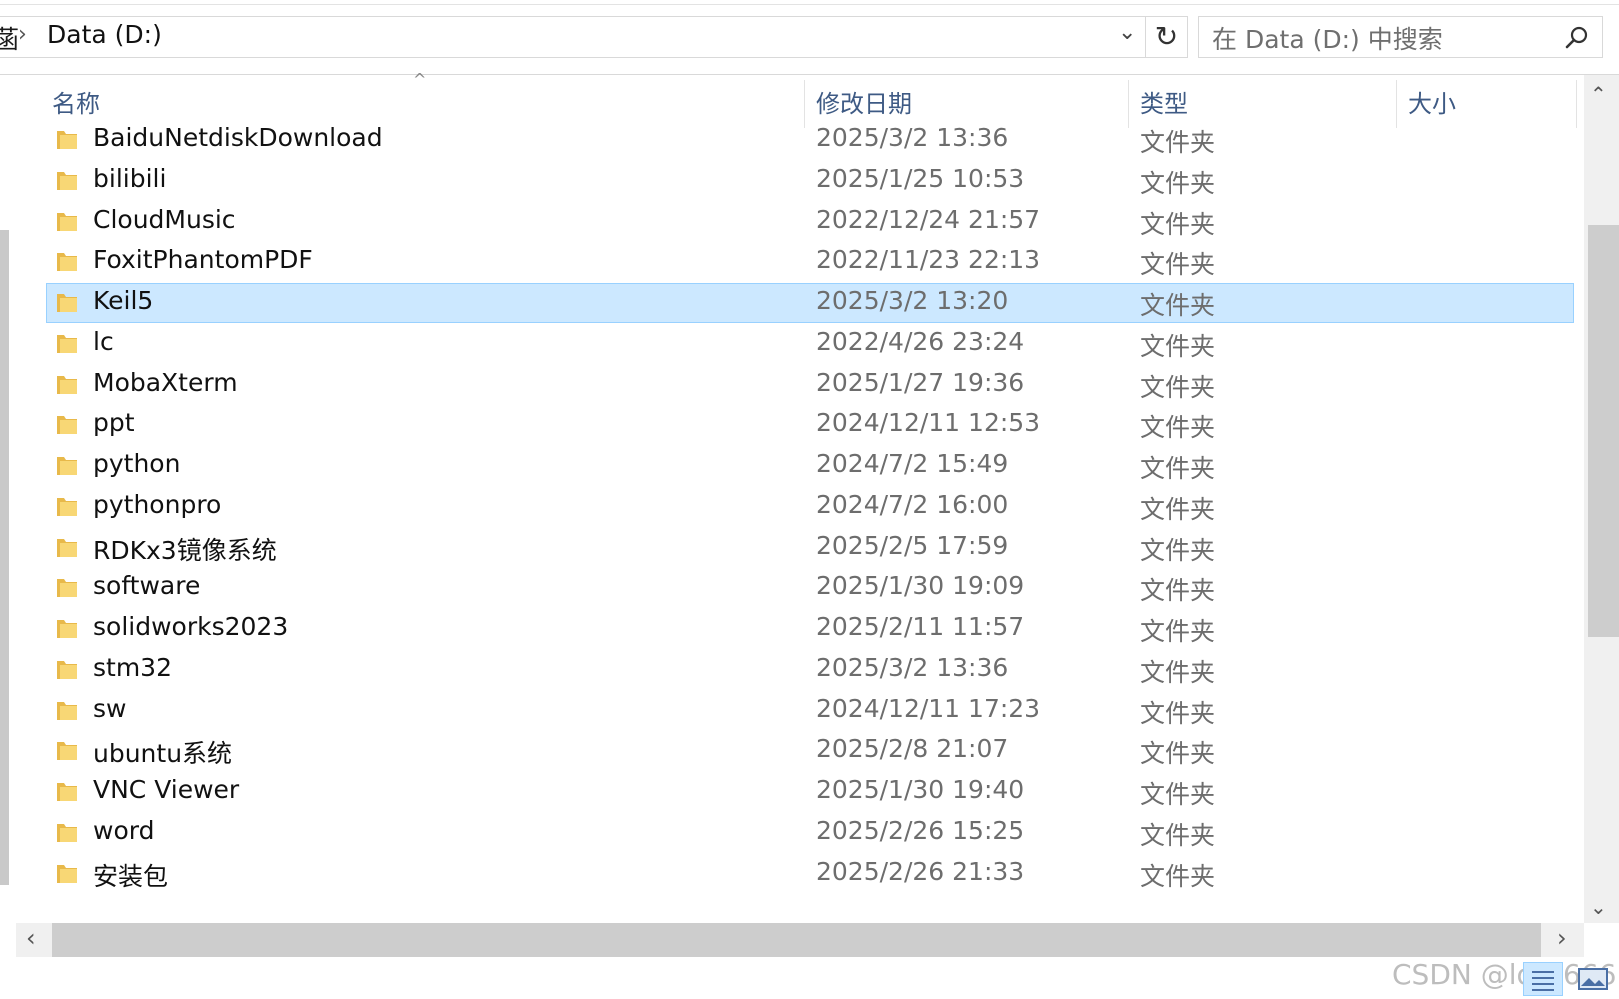 This screenshot has height=999, width=1619. I want to click on breadcrumb-chevron-icon: ›, so click(22, 34).